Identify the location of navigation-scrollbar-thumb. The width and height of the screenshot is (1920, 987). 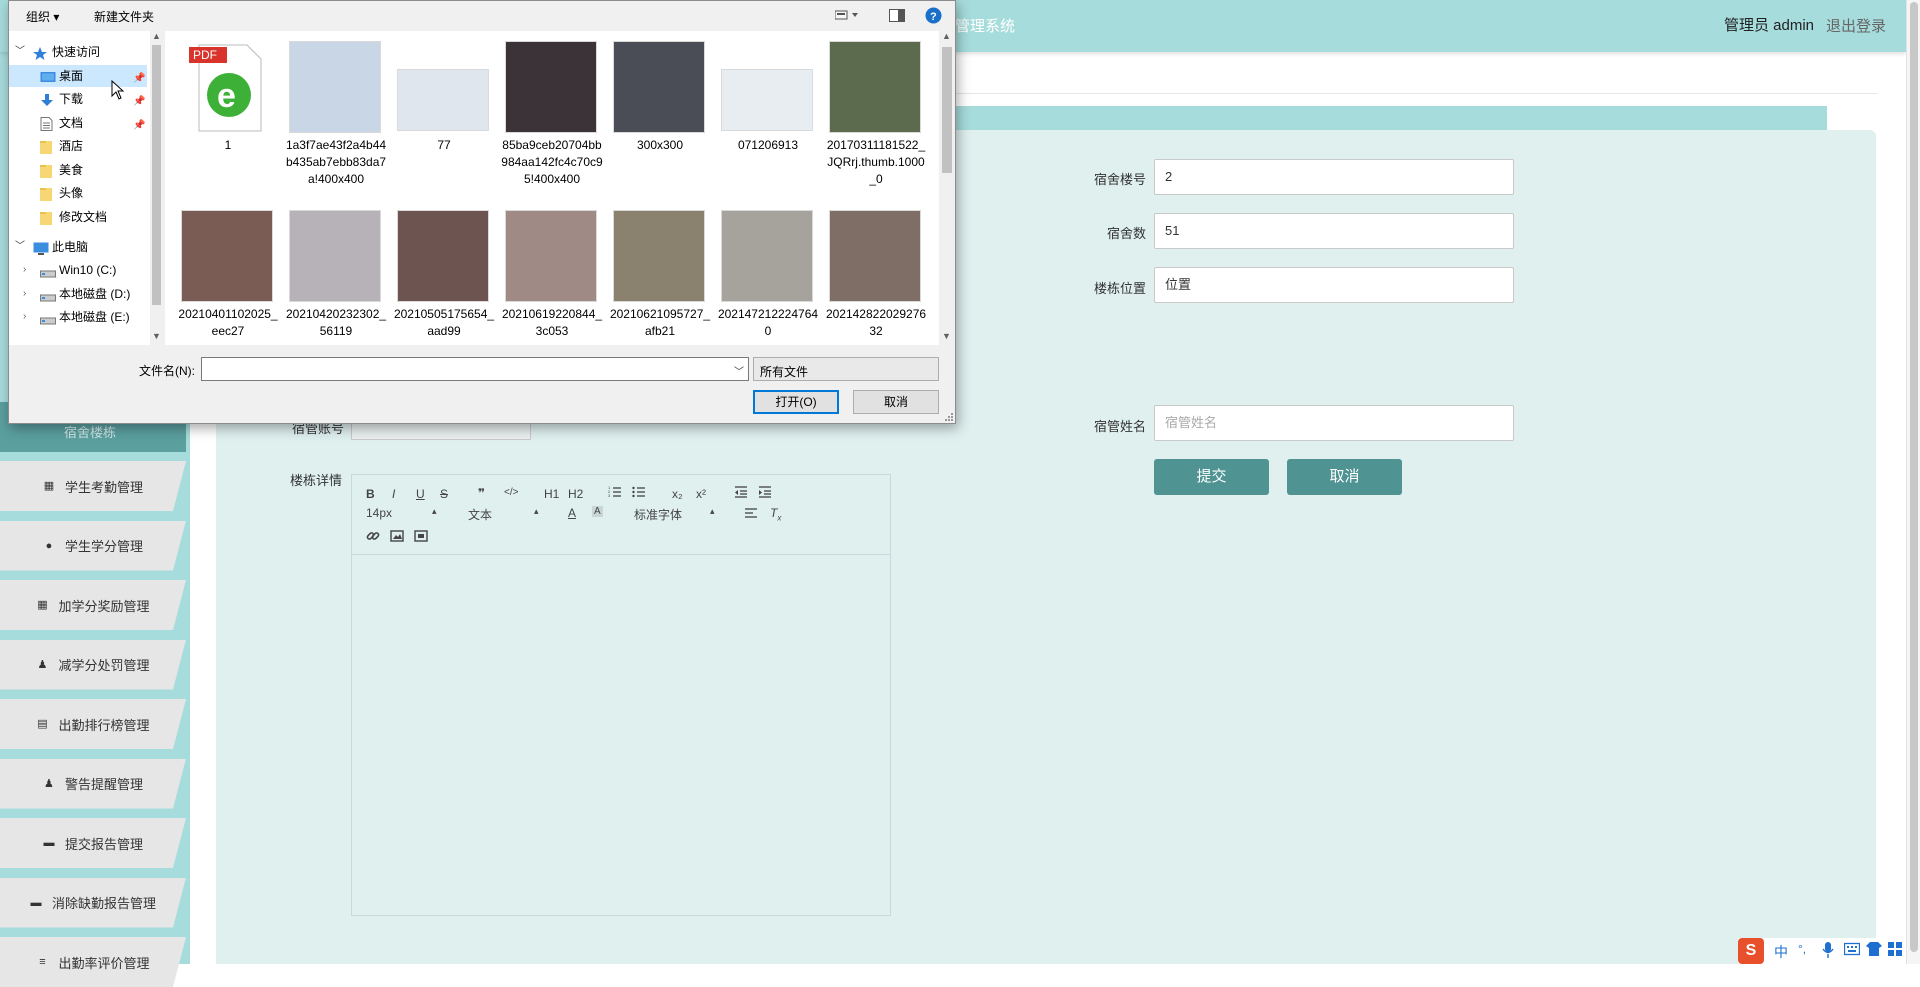
(156, 175).